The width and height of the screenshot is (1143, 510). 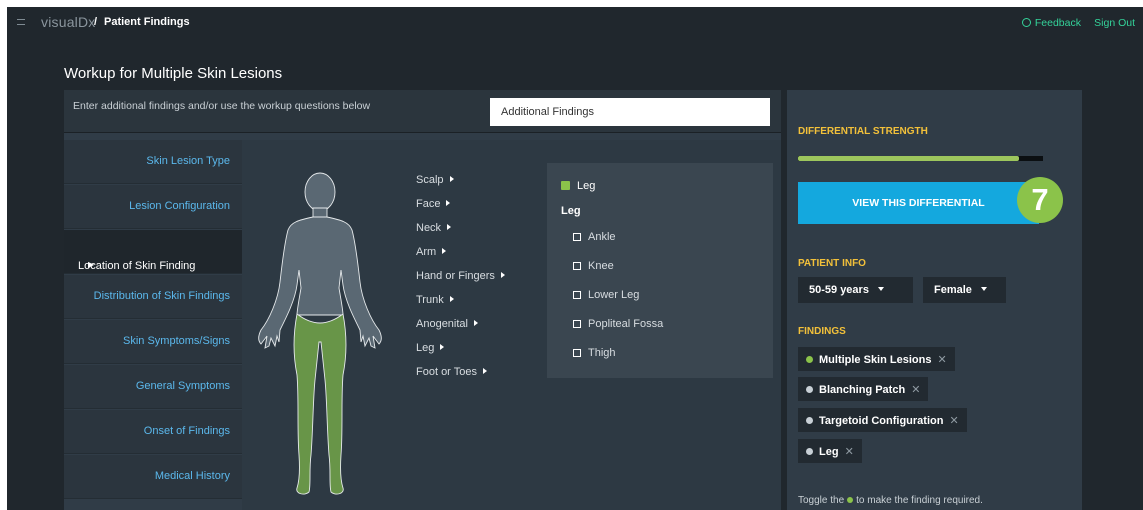 I want to click on subpanel-title: Leg, so click(x=571, y=211).